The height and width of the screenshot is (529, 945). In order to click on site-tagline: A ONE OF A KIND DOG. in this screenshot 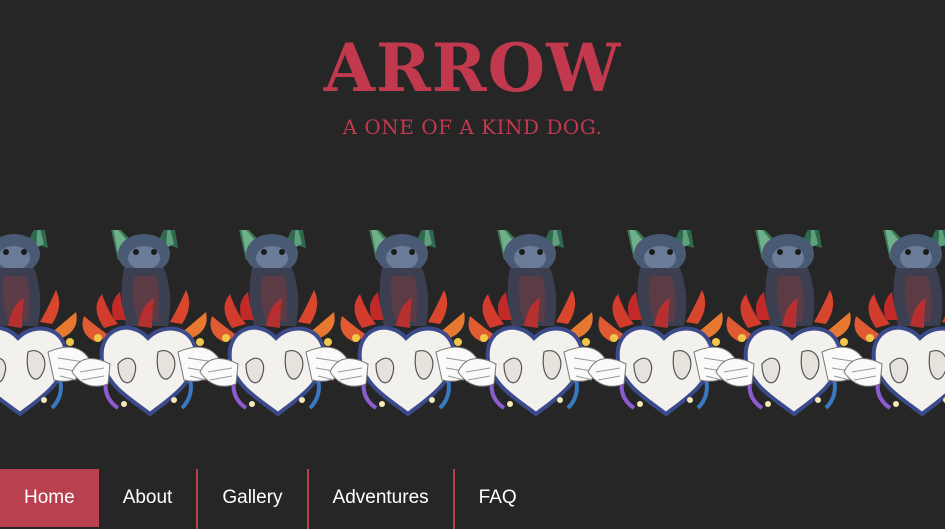, I will do `click(472, 127)`.